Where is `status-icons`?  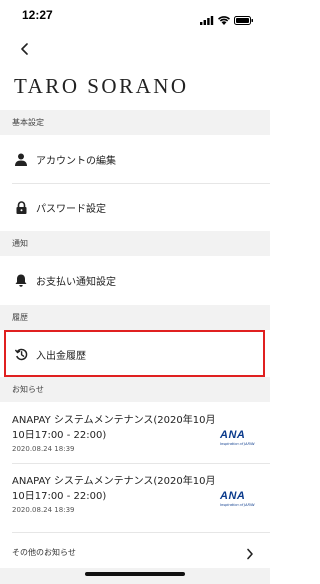
status-icons is located at coordinates (227, 19).